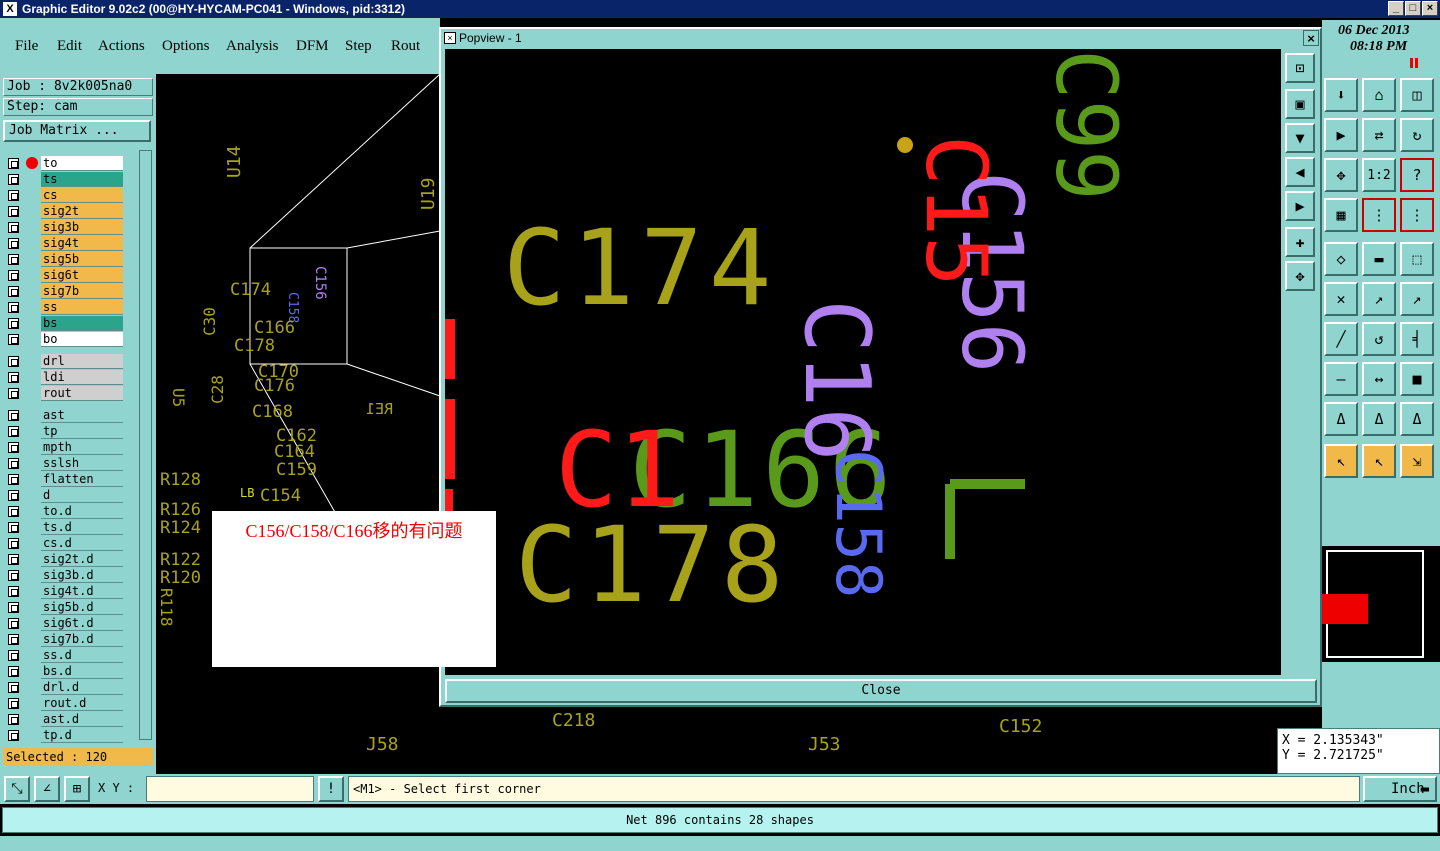 This screenshot has width=1440, height=851. Describe the element at coordinates (82, 687) in the screenshot. I see `layer-name: drl.d` at that location.